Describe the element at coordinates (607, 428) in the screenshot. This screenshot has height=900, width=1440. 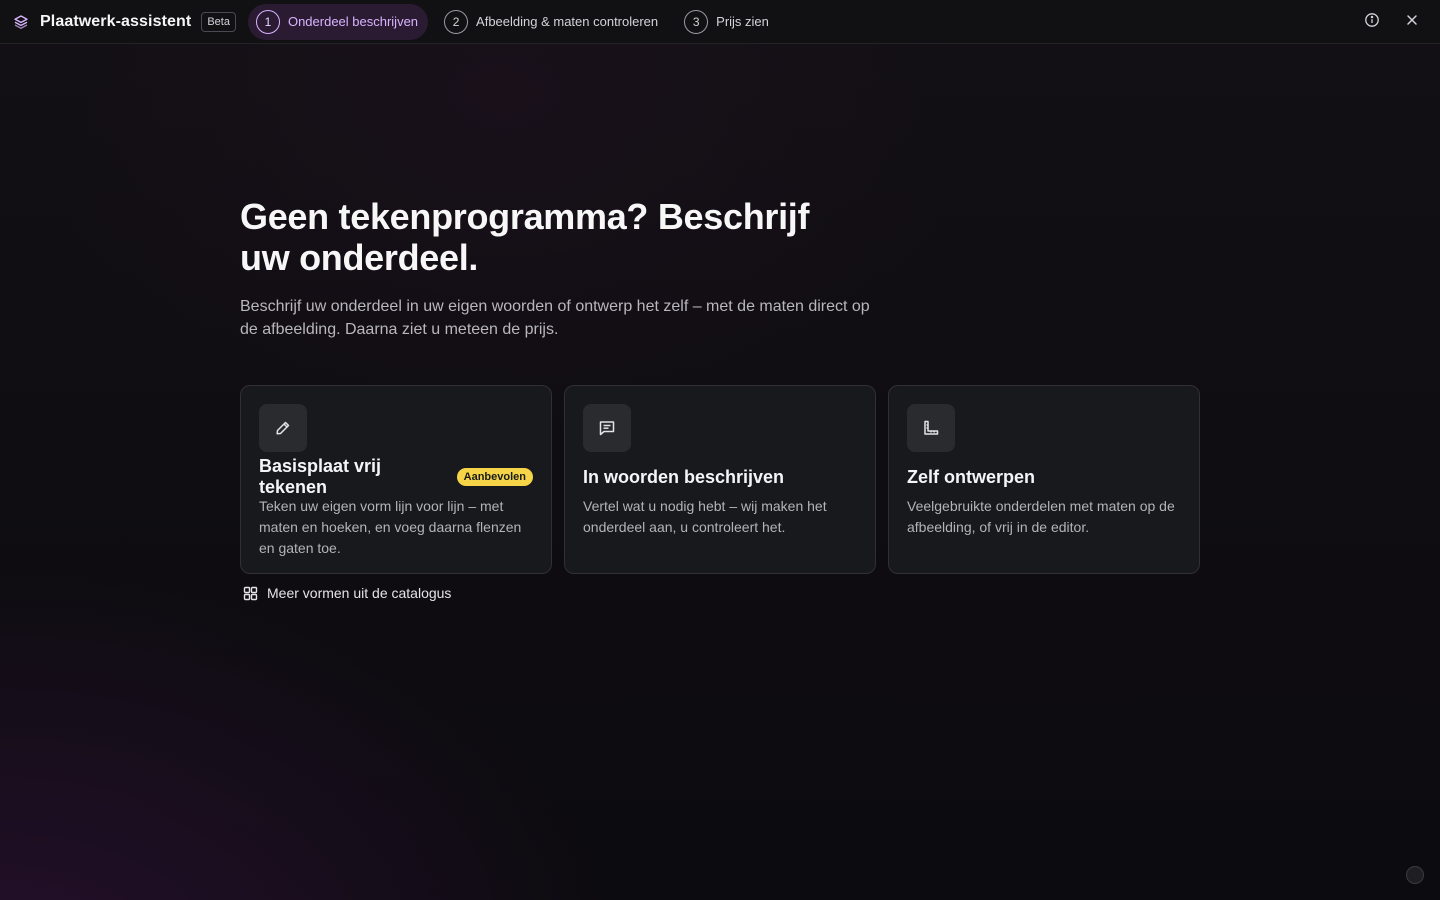
I see `message-icon` at that location.